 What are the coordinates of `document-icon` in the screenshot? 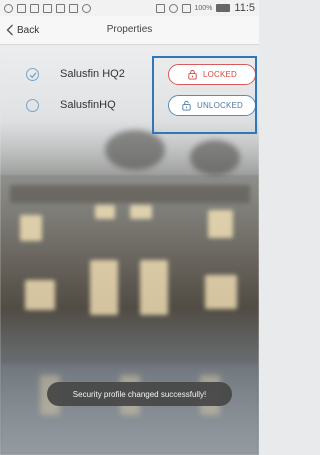 It's located at (73, 8).